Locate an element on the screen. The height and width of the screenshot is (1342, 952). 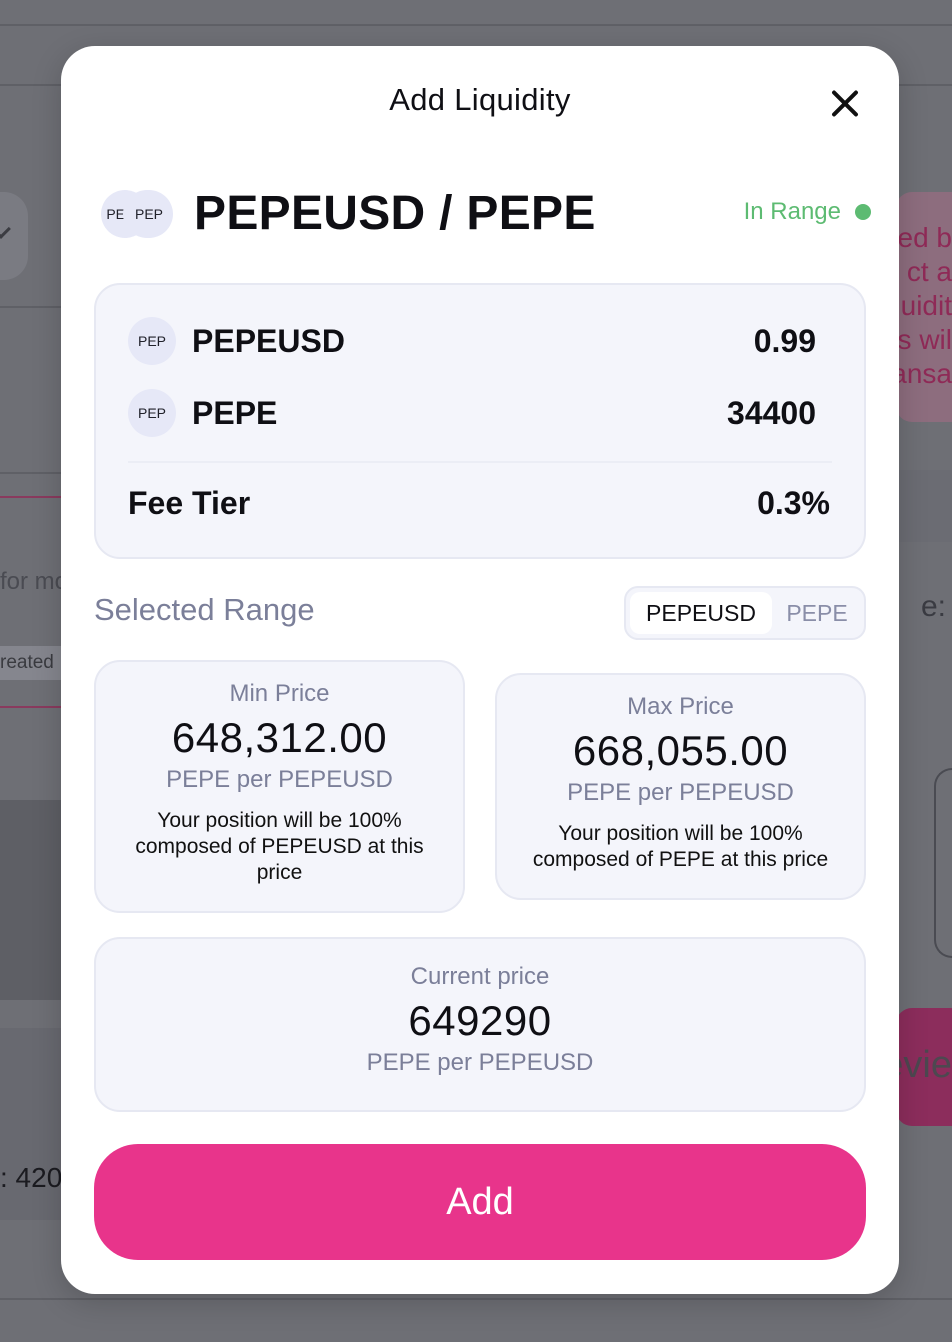
bg-back-button is located at coordinates (14, 236).